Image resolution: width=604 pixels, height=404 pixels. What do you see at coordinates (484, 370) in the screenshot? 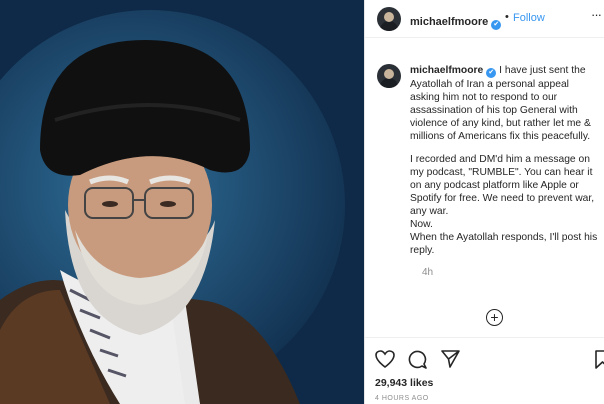
I see `action-bar: 29,943 likes 4 HOURS AGO` at bounding box center [484, 370].